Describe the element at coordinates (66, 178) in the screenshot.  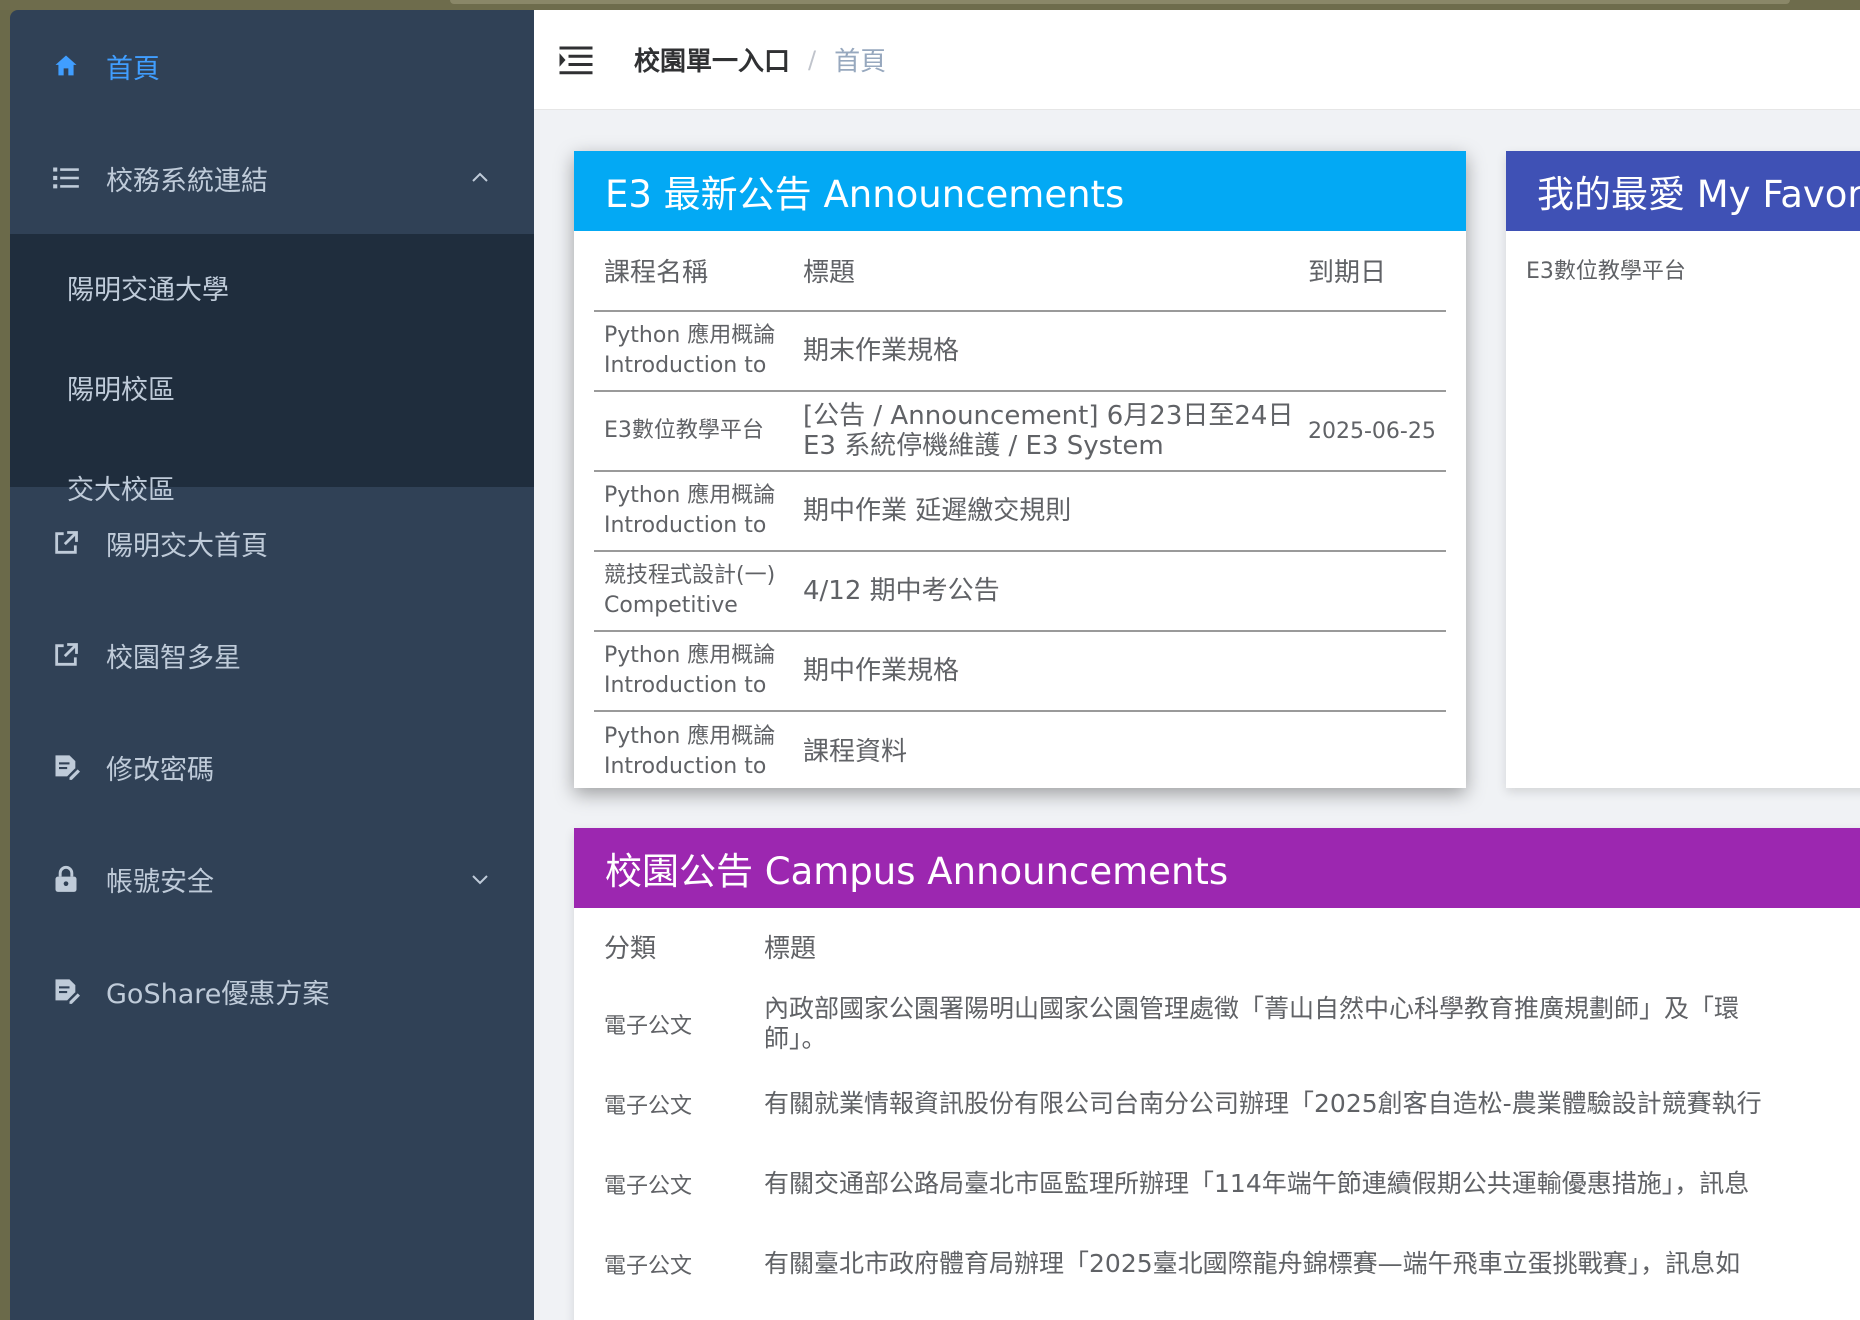
I see `list-icon` at that location.